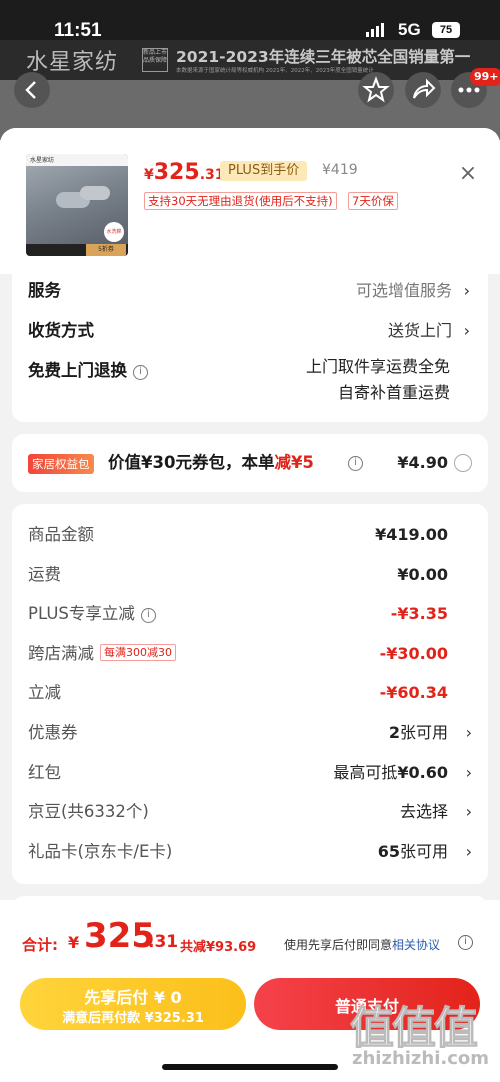 The width and height of the screenshot is (500, 1082). What do you see at coordinates (340, 170) in the screenshot?
I see `original-price: ¥419` at bounding box center [340, 170].